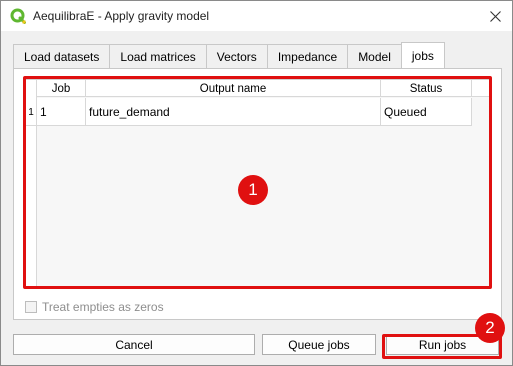 This screenshot has height=366, width=513. What do you see at coordinates (307, 56) in the screenshot?
I see `tab-impedance: Impedance` at bounding box center [307, 56].